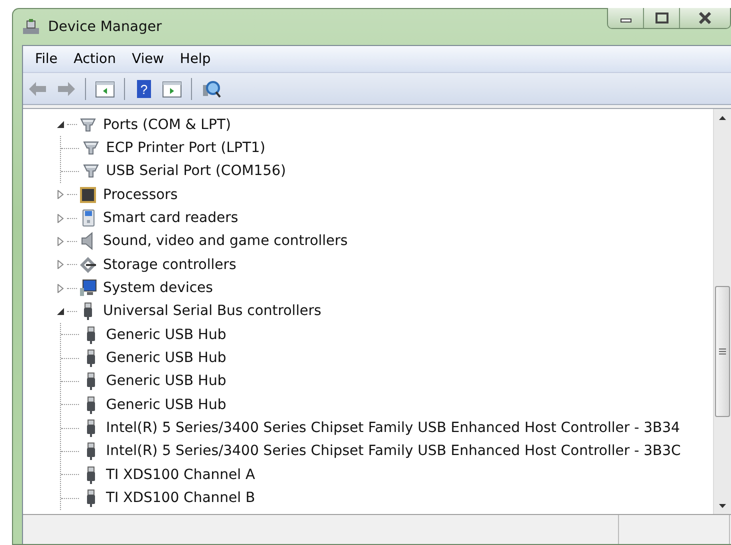 The height and width of the screenshot is (545, 731). Describe the element at coordinates (46, 59) in the screenshot. I see `menu-item: File` at that location.